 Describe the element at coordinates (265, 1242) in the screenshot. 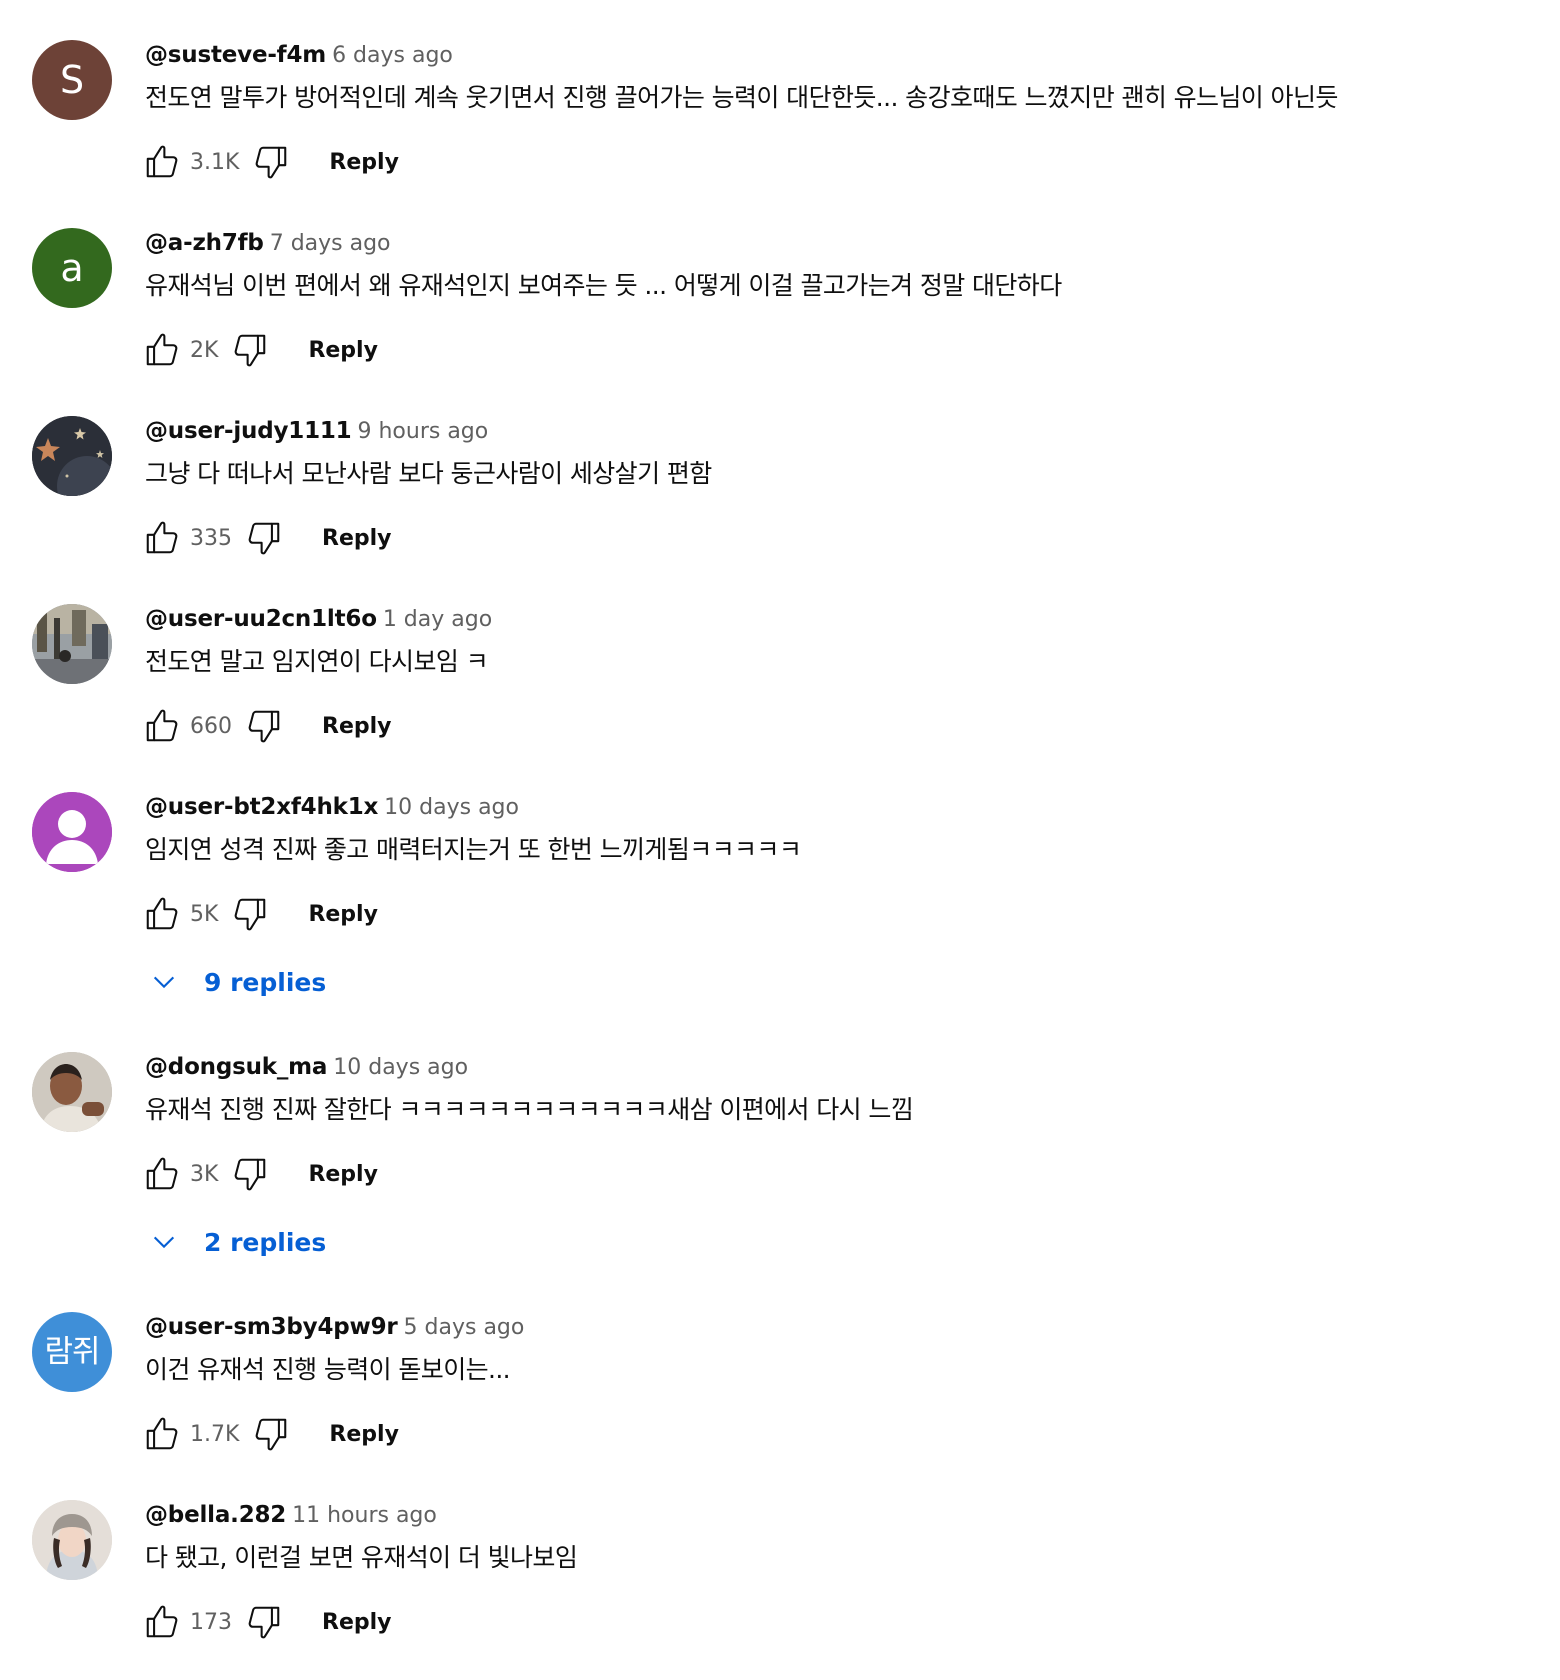

I see `replies-count-label: 2 replies` at that location.